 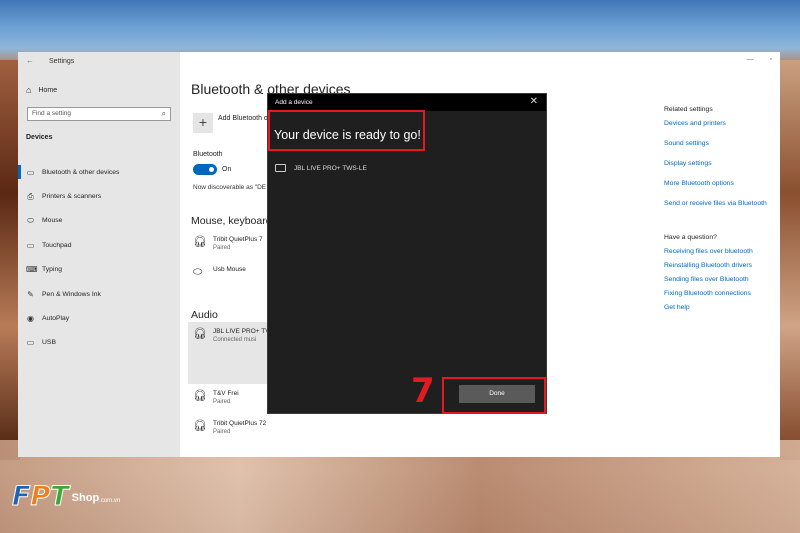 What do you see at coordinates (81, 172) in the screenshot?
I see `sidebar-item-label: Bluetooth & other devices` at bounding box center [81, 172].